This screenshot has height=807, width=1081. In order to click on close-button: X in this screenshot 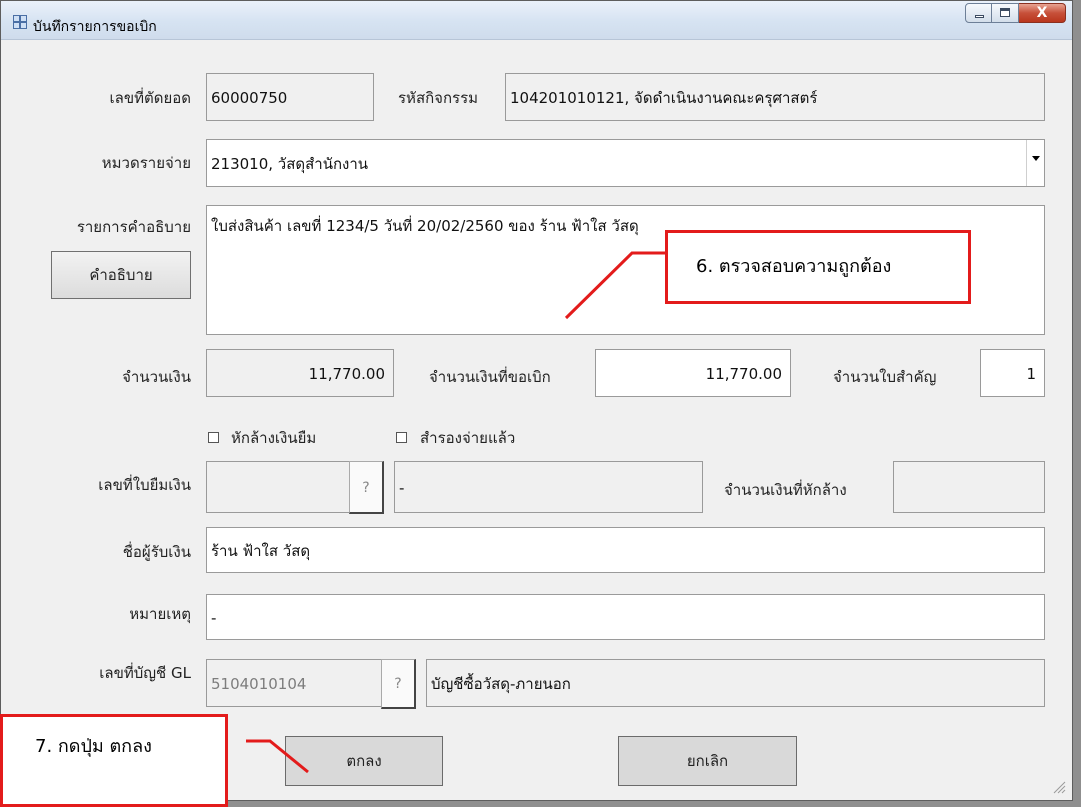, I will do `click(1042, 13)`.